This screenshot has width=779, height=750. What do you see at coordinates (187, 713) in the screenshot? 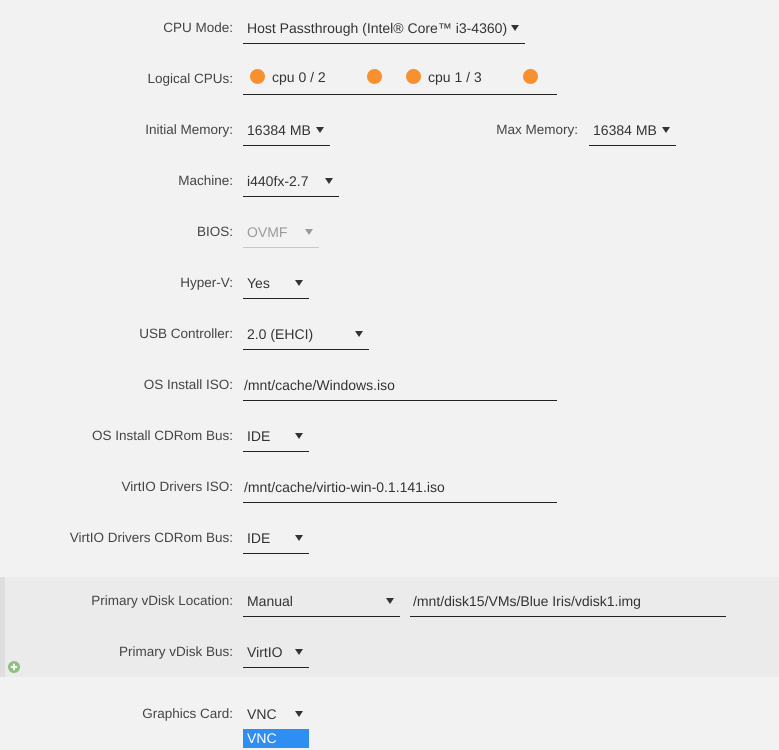
I see `field-label: Graphics Card:` at bounding box center [187, 713].